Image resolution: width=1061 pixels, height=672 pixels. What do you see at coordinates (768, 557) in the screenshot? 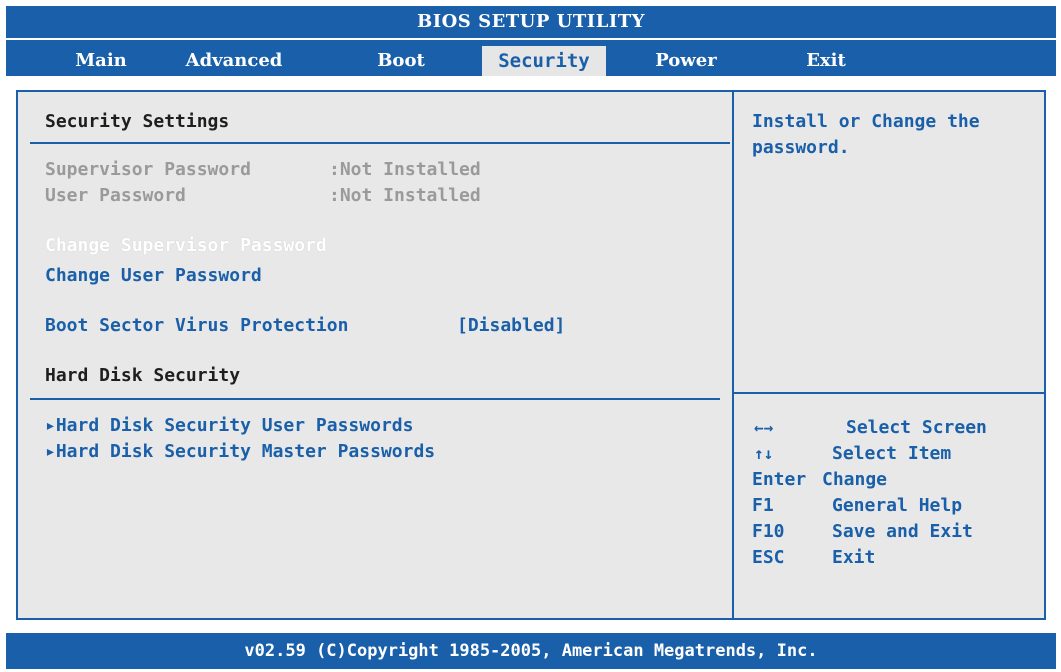
I see `key-esc: ESC` at bounding box center [768, 557].